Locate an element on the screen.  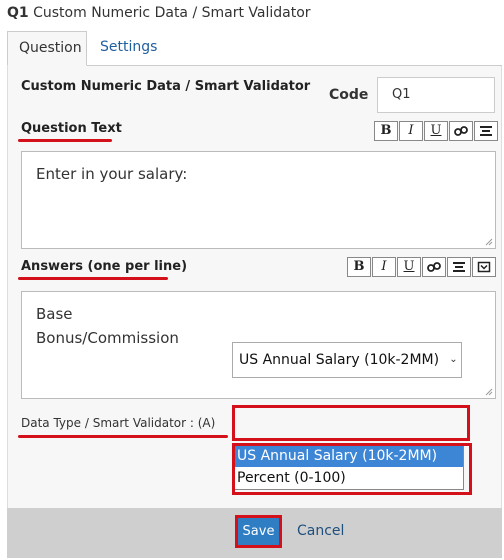
dropdown-highlight-box is located at coordinates (352, 469).